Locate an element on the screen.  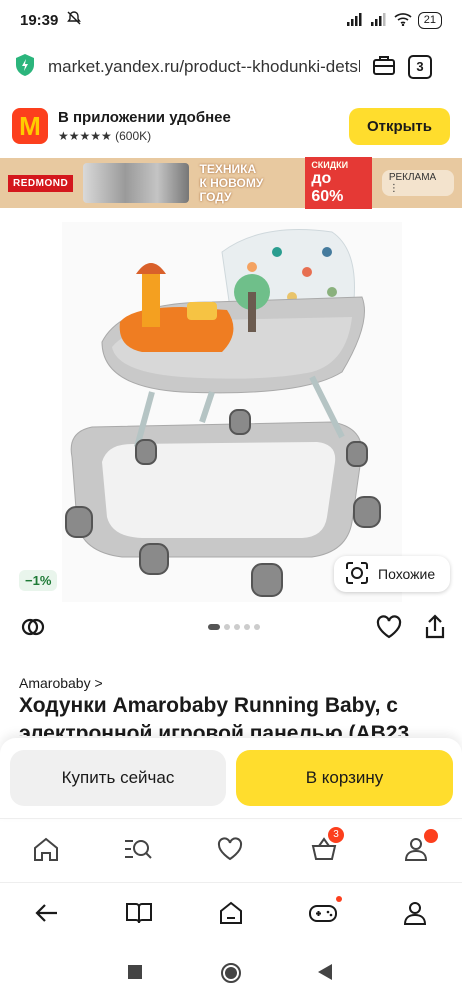
cart-count-badge: 3 is located at coordinates (336, 835).